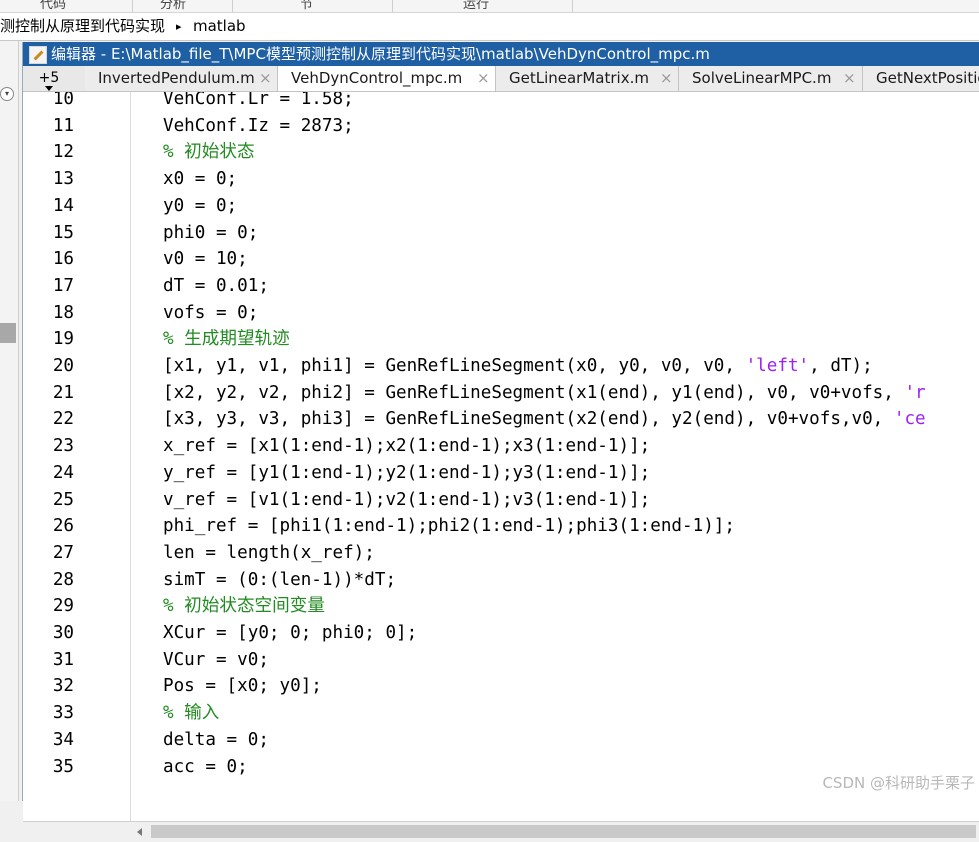 This screenshot has width=979, height=842. Describe the element at coordinates (915, 392) in the screenshot. I see `code-string-literal: 'r` at that location.